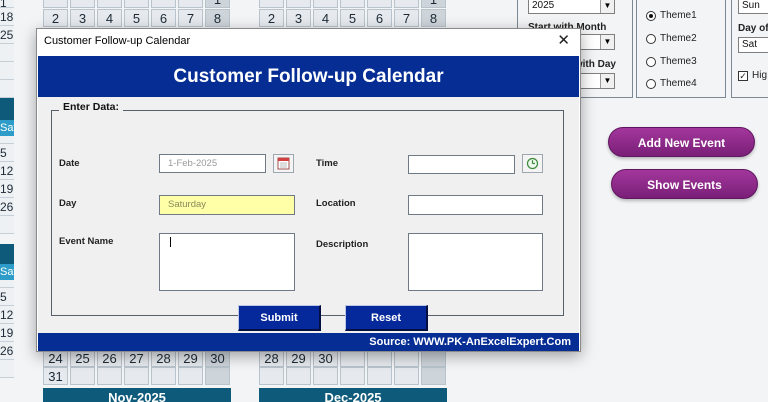  What do you see at coordinates (342, 244) in the screenshot?
I see `description-label: Description` at bounding box center [342, 244].